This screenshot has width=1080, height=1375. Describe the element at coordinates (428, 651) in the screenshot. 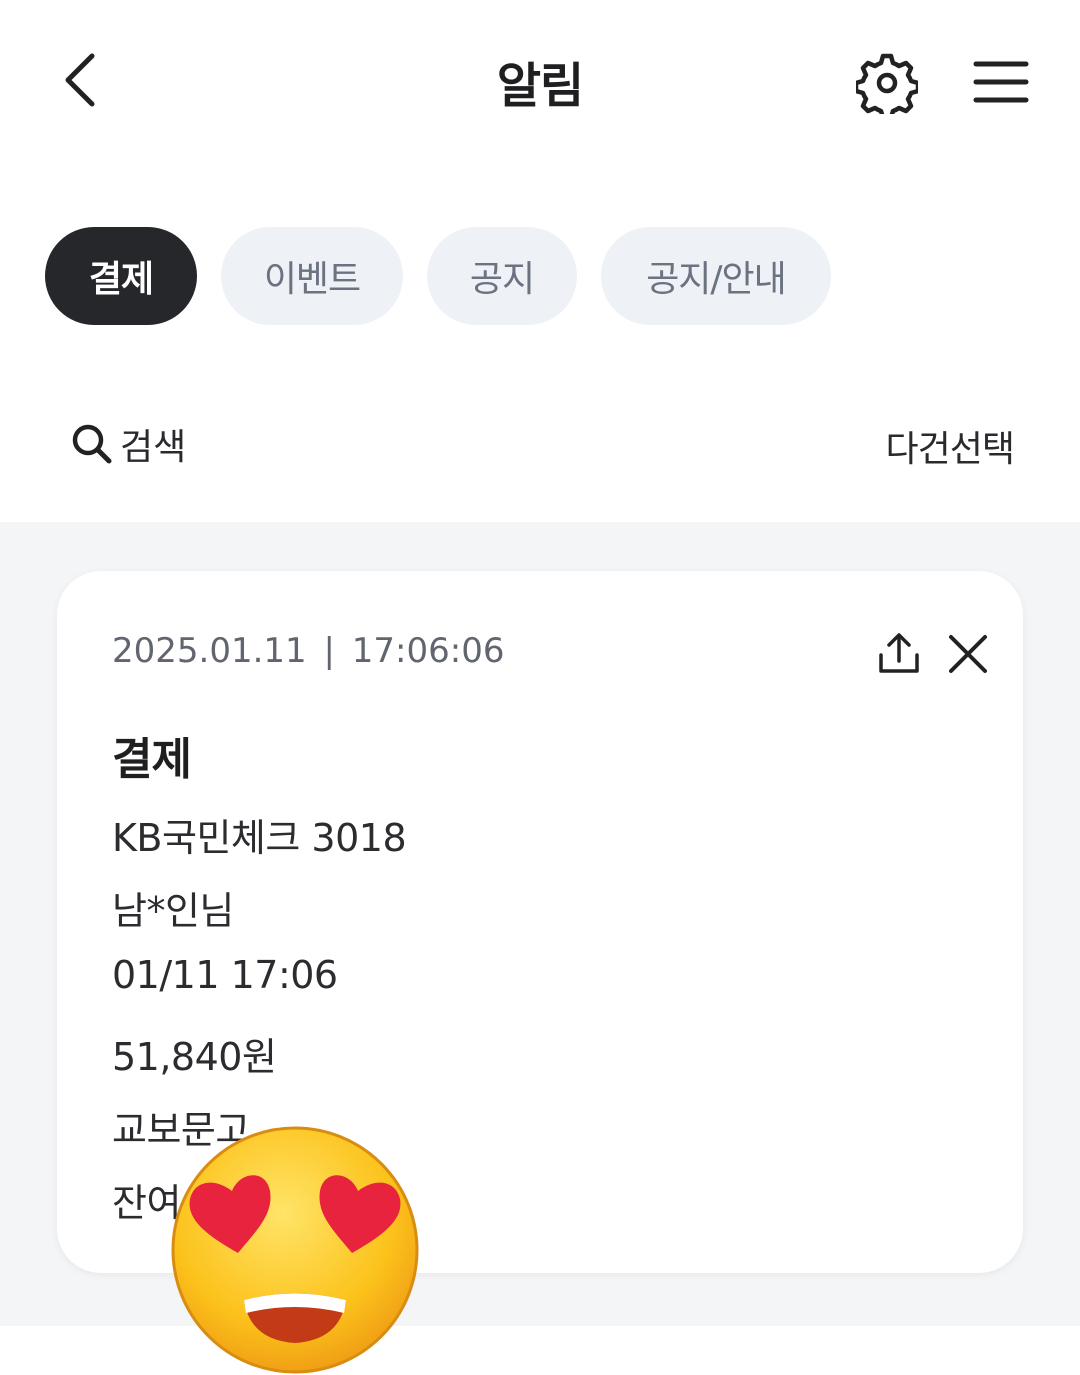

I see `notification-time: 17:06:06` at that location.